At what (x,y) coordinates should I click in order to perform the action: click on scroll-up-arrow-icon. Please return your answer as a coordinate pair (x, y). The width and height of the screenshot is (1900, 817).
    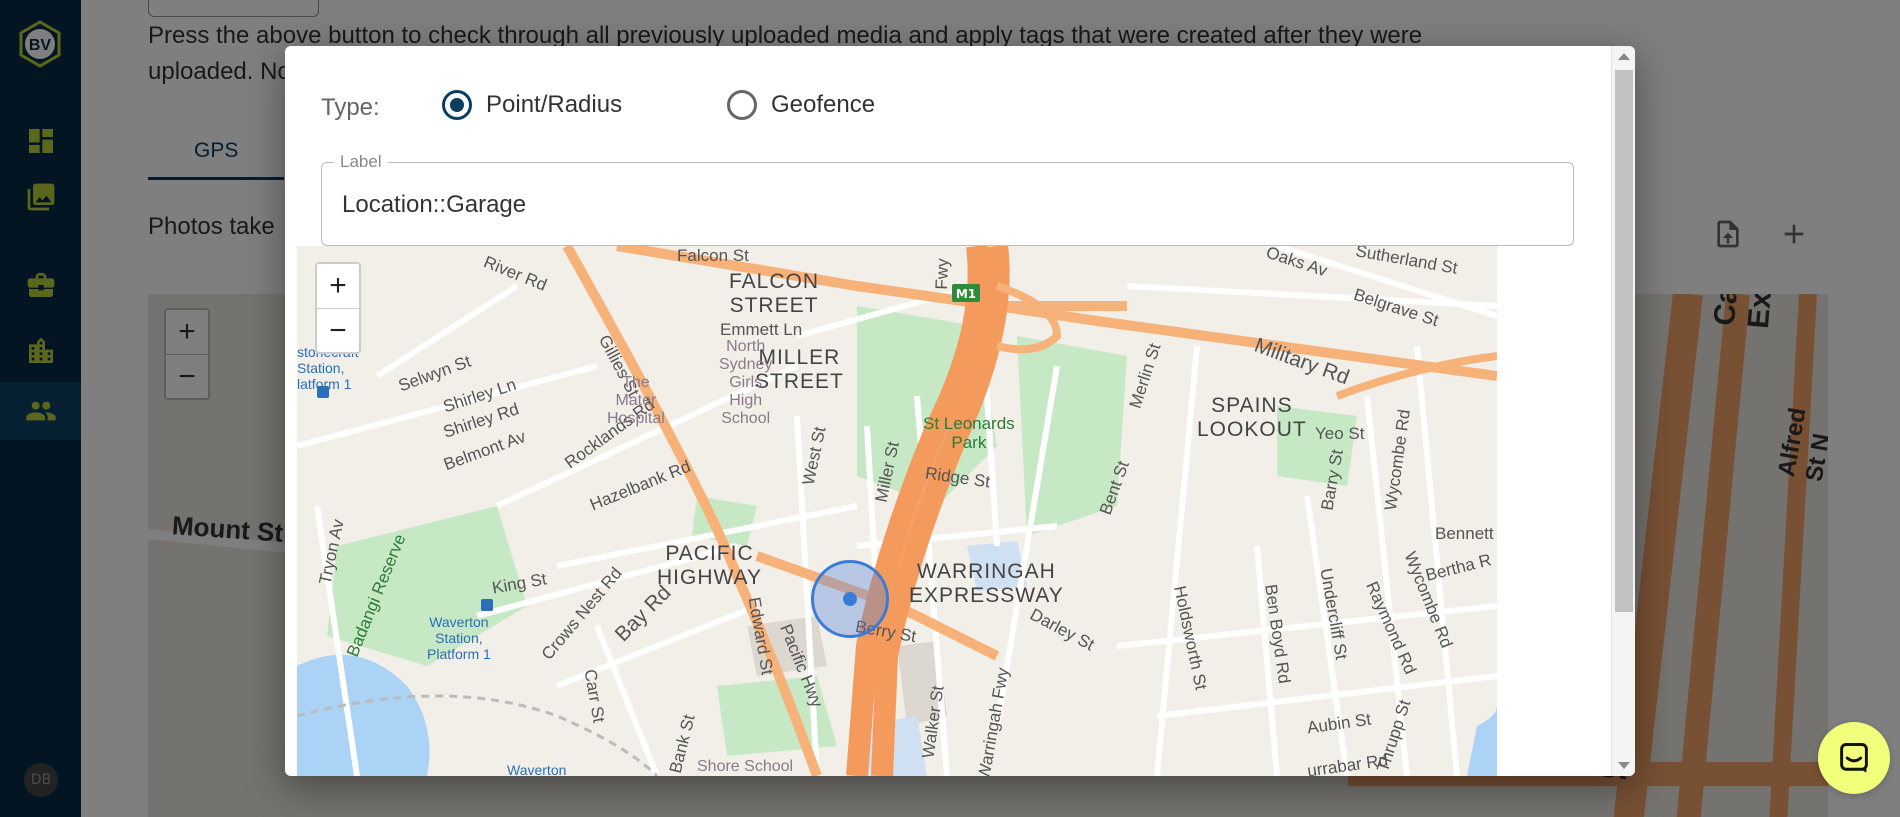
    Looking at the image, I should click on (1624, 56).